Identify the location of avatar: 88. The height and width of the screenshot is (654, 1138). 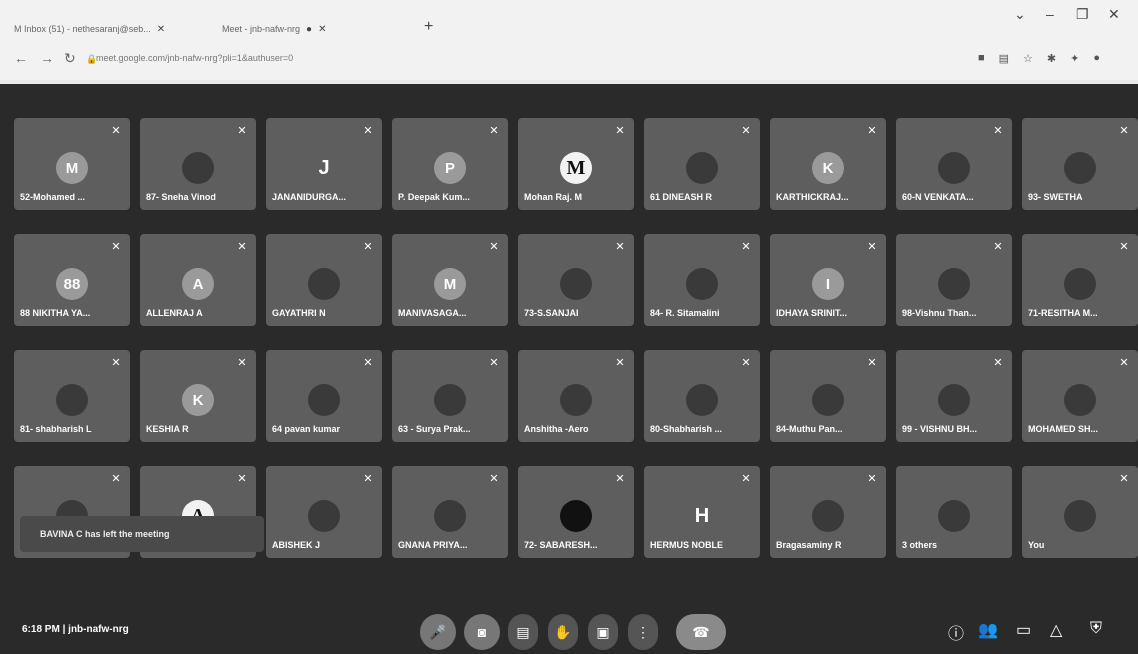
(72, 284).